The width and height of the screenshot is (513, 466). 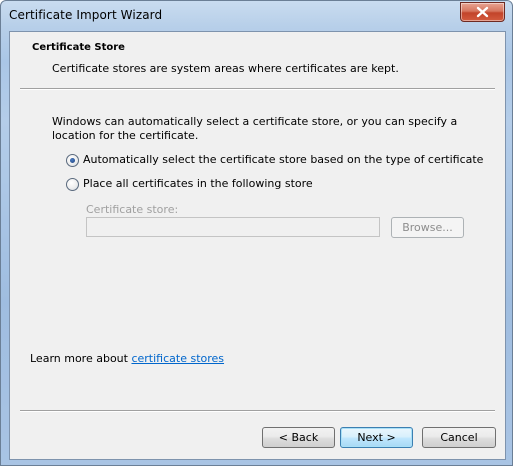 I want to click on close-icon, so click(x=482, y=12).